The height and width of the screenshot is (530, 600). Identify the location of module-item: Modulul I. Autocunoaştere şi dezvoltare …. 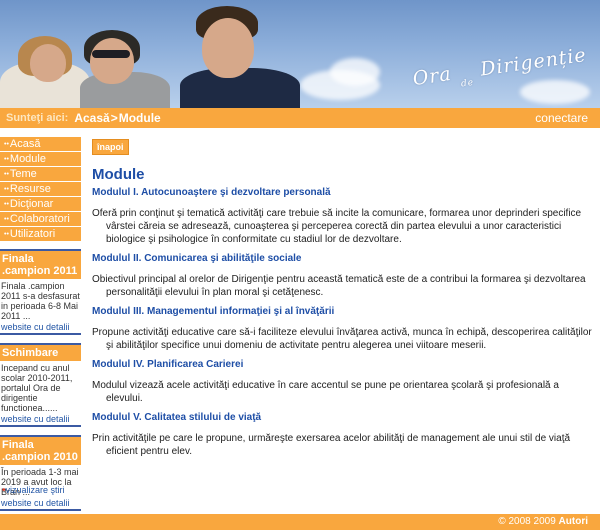
(342, 216).